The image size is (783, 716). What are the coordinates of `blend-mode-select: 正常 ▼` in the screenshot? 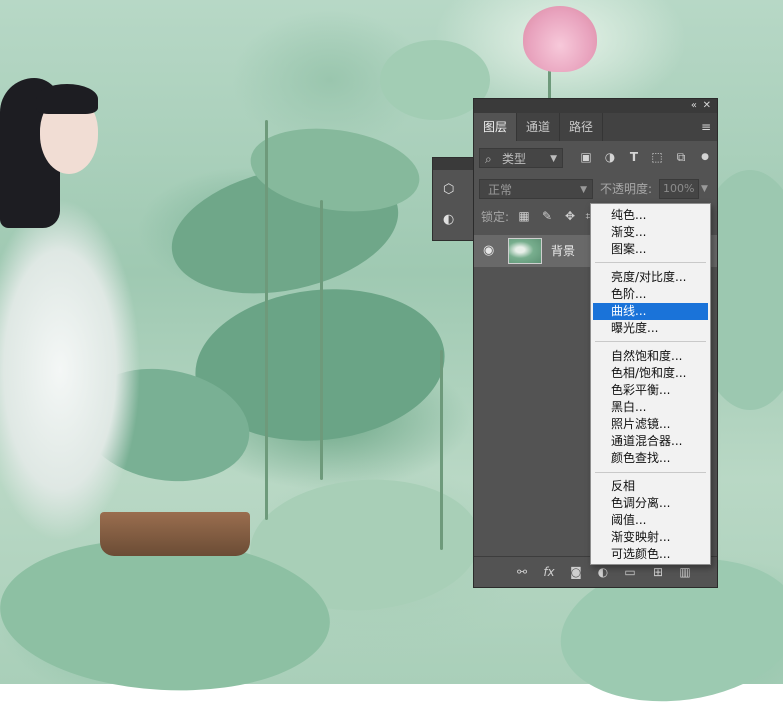 It's located at (536, 189).